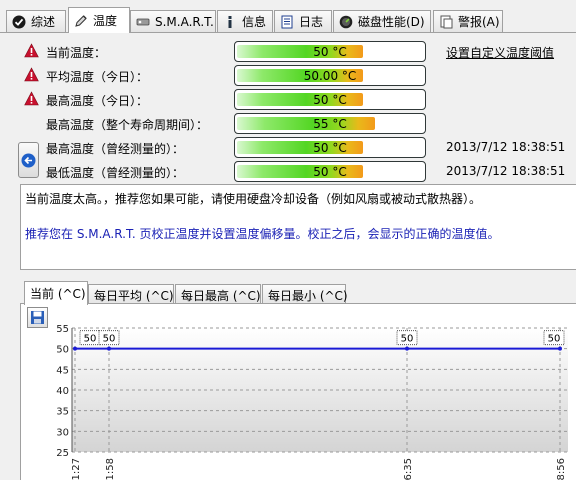 The height and width of the screenshot is (480, 576). What do you see at coordinates (253, 199) in the screenshot?
I see `advice-warning-text: 当前温度太高。，推荐您如果可能，请使用硬盘冷却设备（例如风扇或被动式散热器）。` at bounding box center [253, 199].